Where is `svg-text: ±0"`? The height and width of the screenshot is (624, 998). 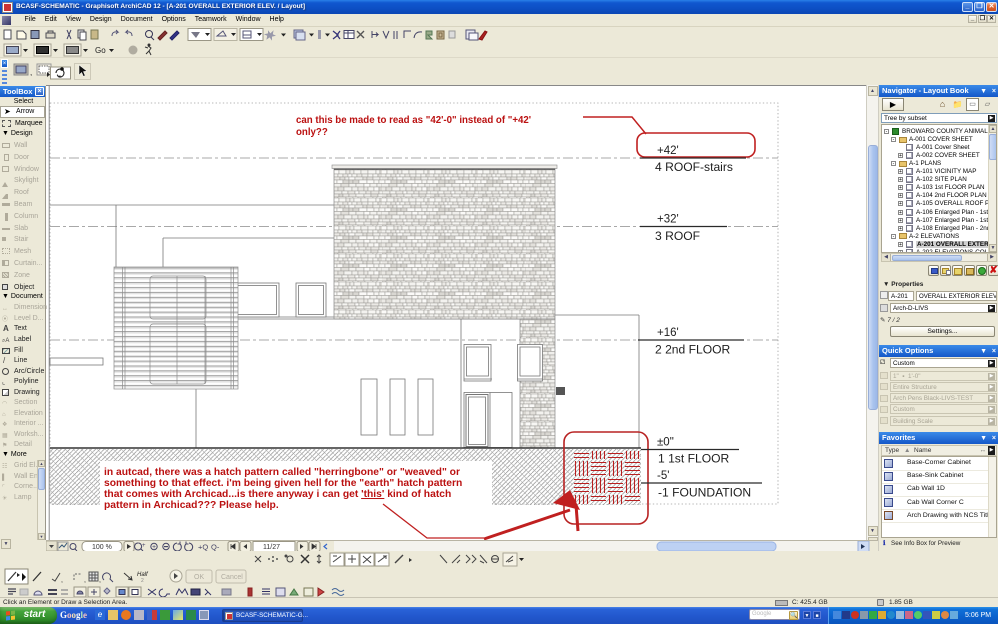
svg-text: ±0" is located at coordinates (665, 443).